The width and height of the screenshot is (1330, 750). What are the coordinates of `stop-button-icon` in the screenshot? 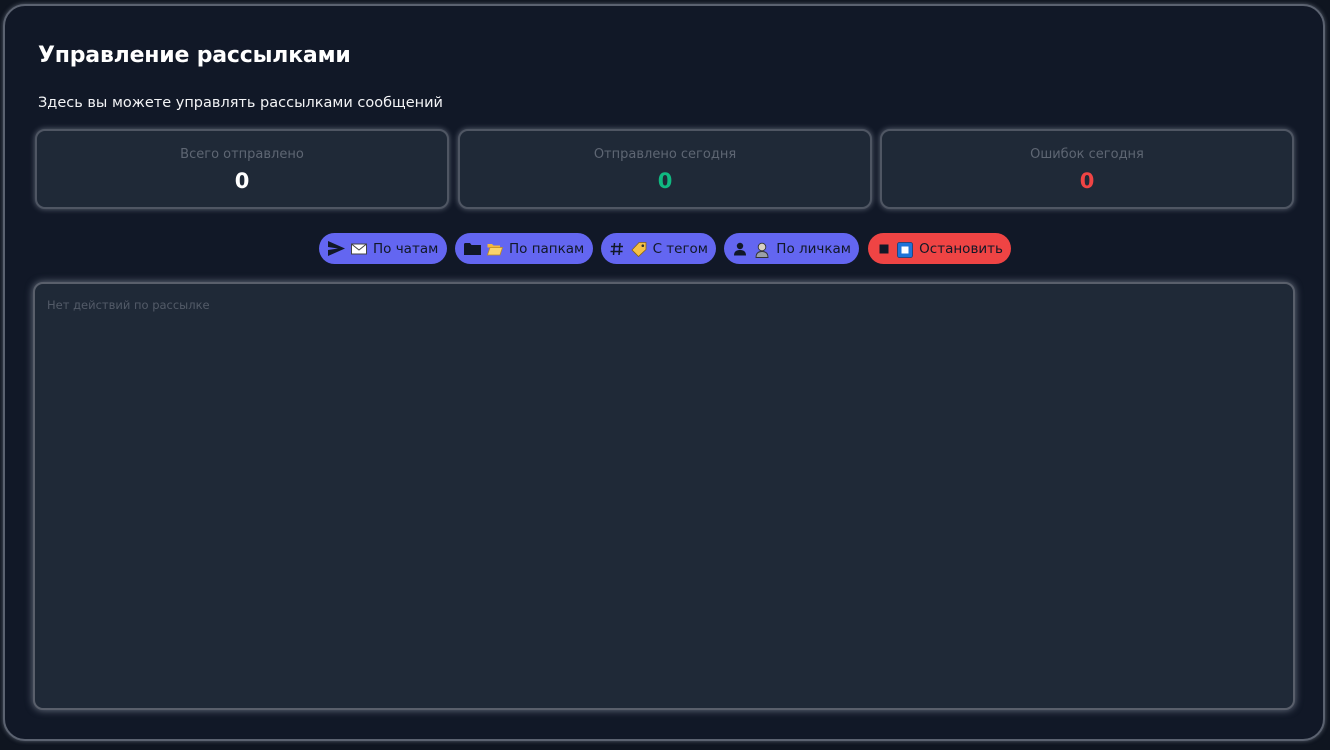 It's located at (905, 249).